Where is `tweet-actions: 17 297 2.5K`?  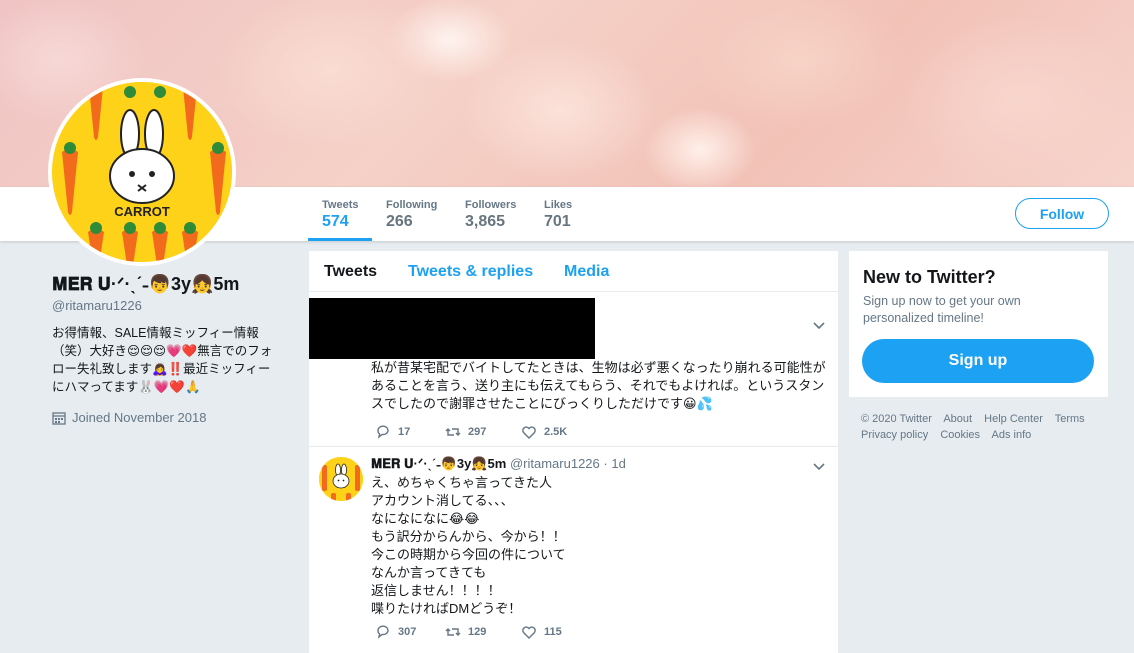 tweet-actions: 17 297 2.5K is located at coordinates (471, 432).